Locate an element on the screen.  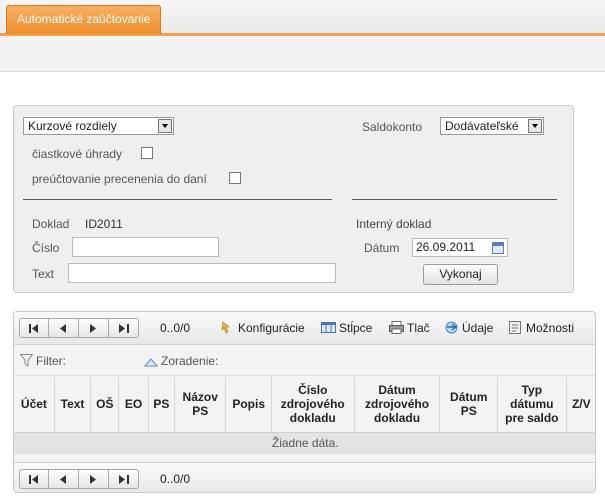
pager-bottom is located at coordinates (79, 479).